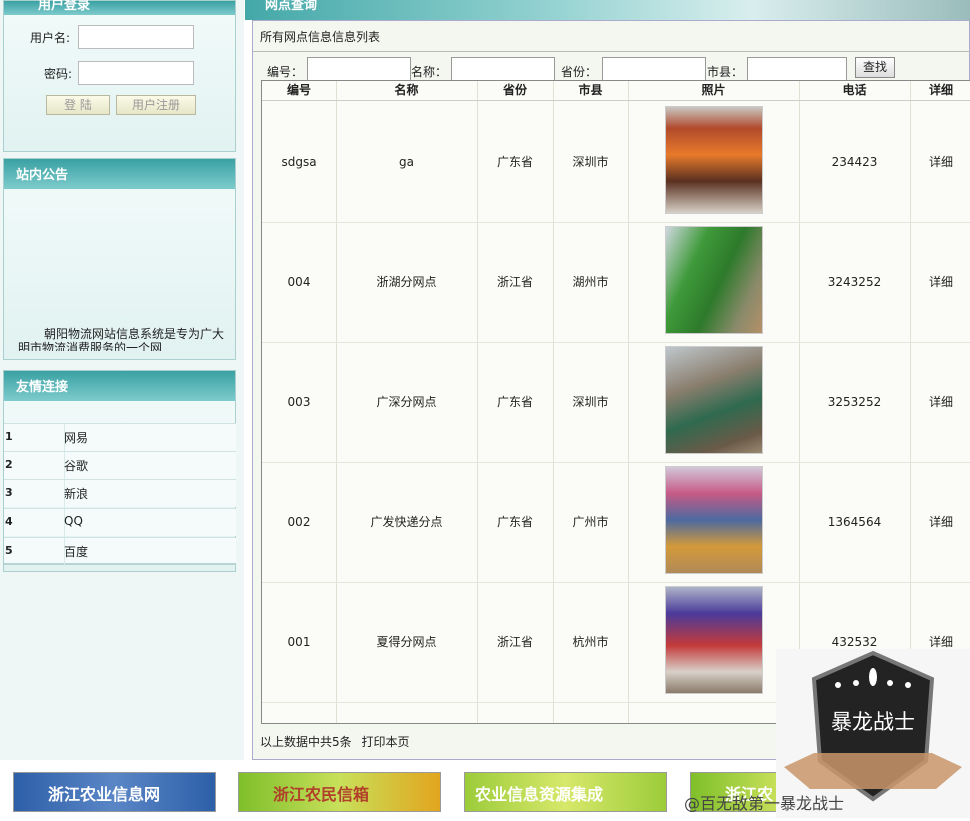 The height and width of the screenshot is (821, 970). I want to click on cell-name: ga, so click(406, 162).